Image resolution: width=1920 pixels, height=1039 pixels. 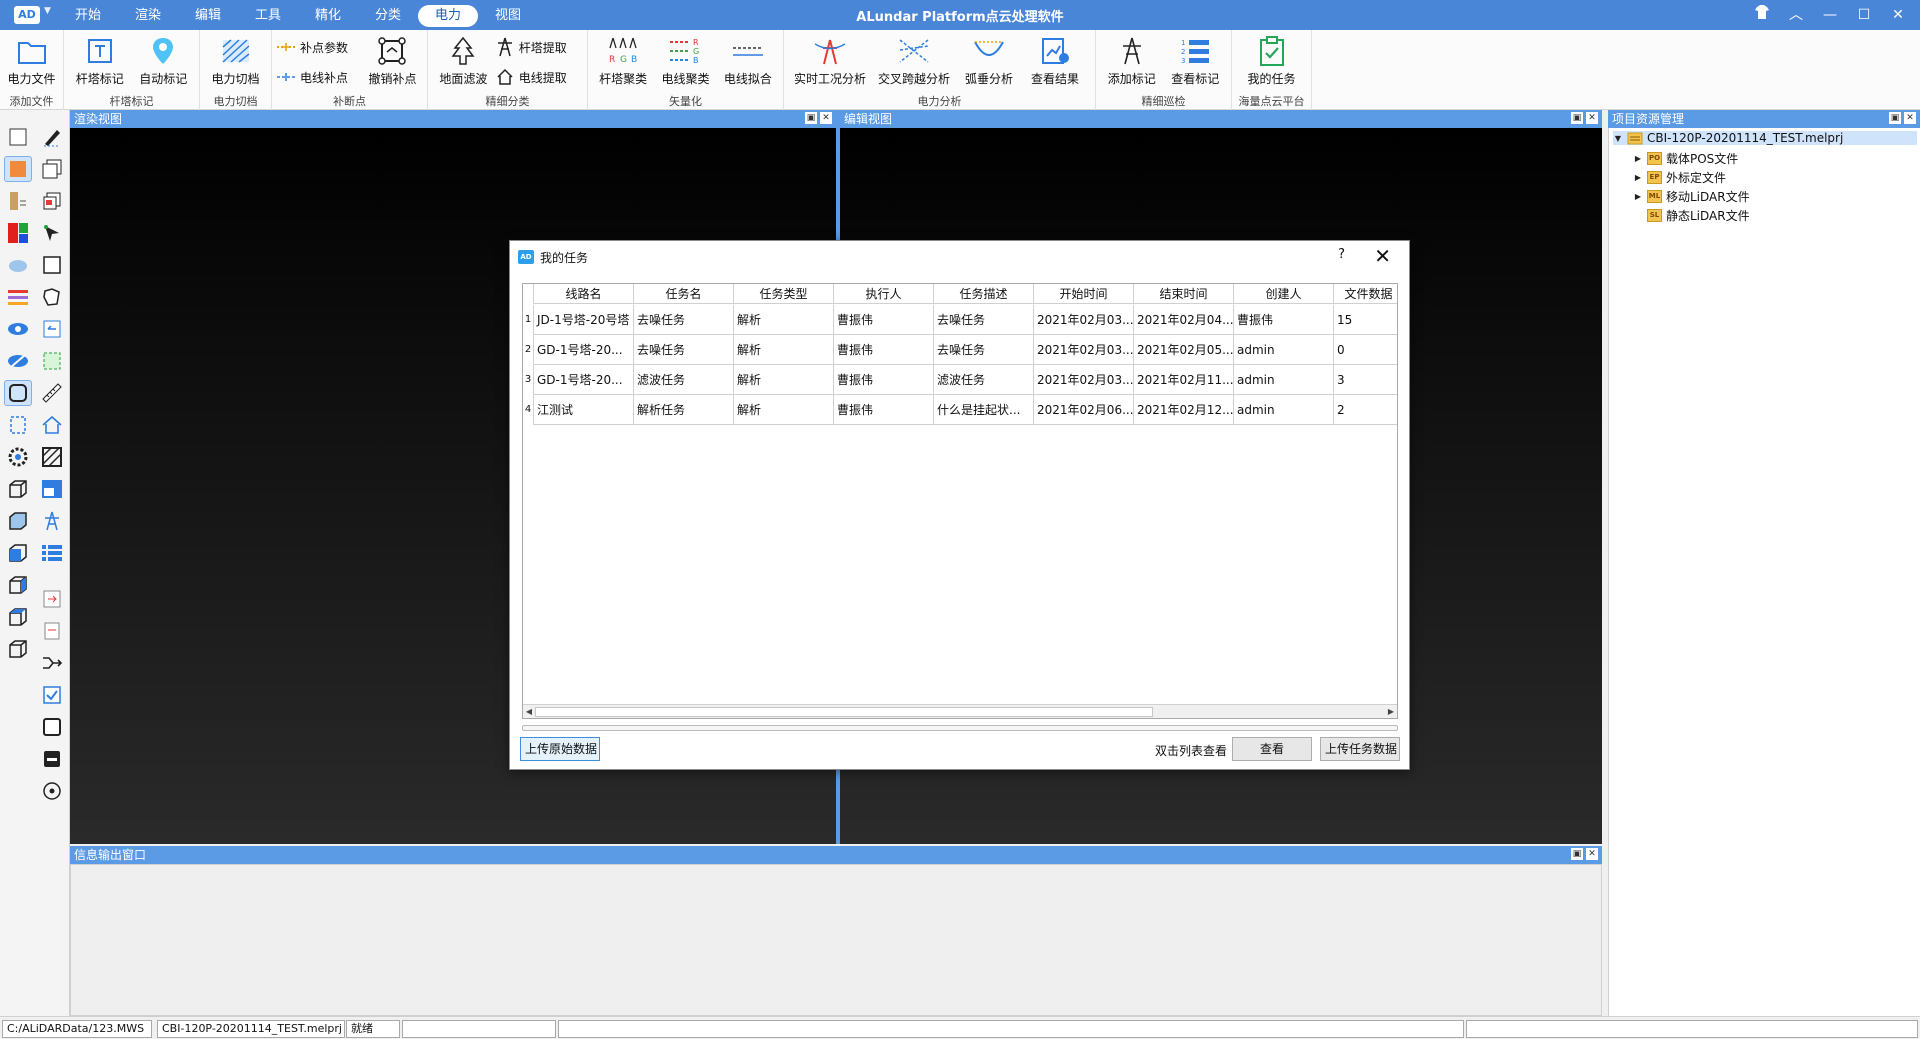 I want to click on cube-top-icon, so click(x=18, y=617).